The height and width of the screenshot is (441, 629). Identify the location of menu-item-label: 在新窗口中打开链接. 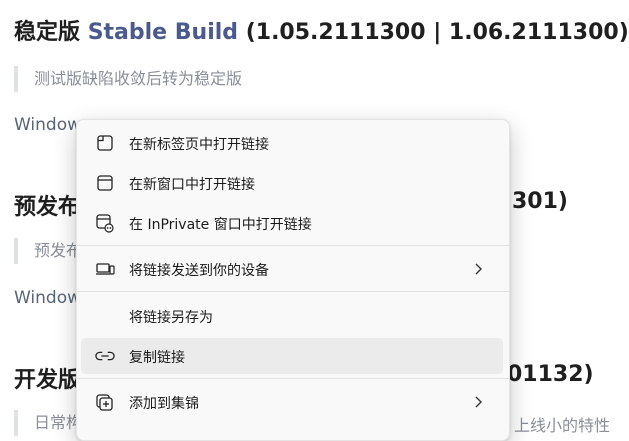
(192, 185).